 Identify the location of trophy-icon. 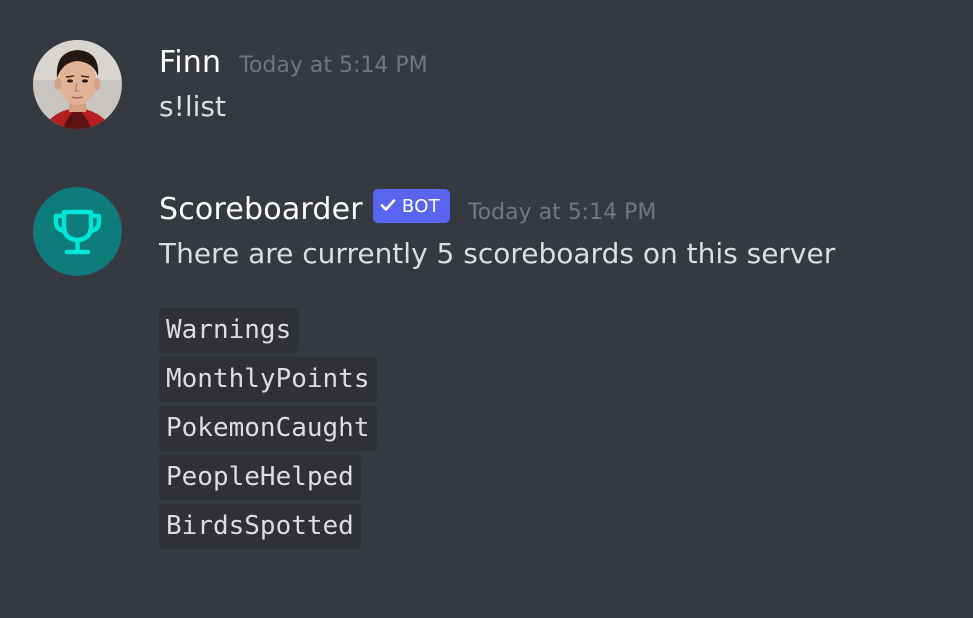
(77, 231).